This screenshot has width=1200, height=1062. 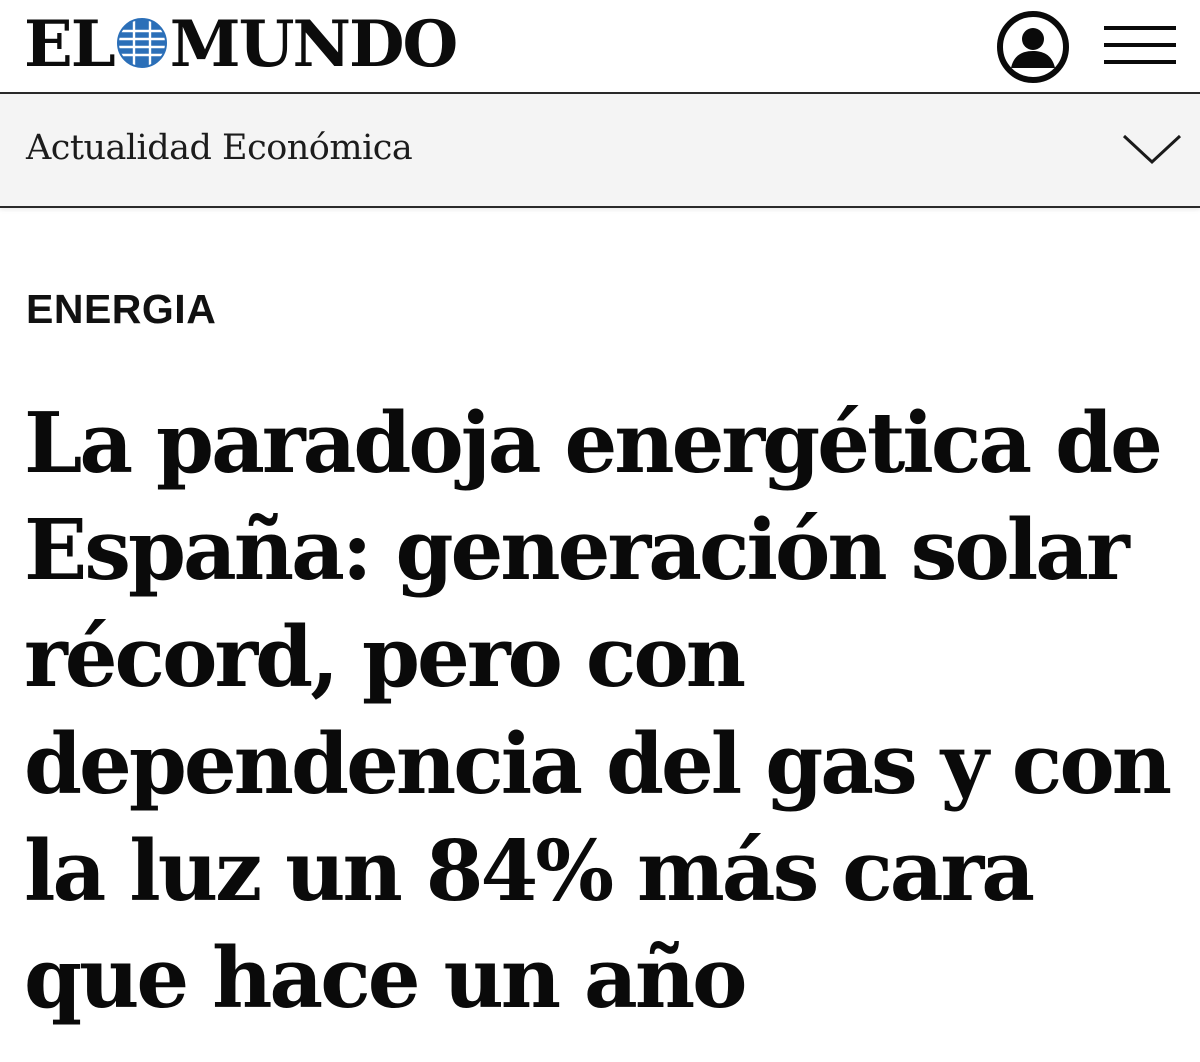 I want to click on section-title: Actualidad Económica, so click(x=219, y=148).